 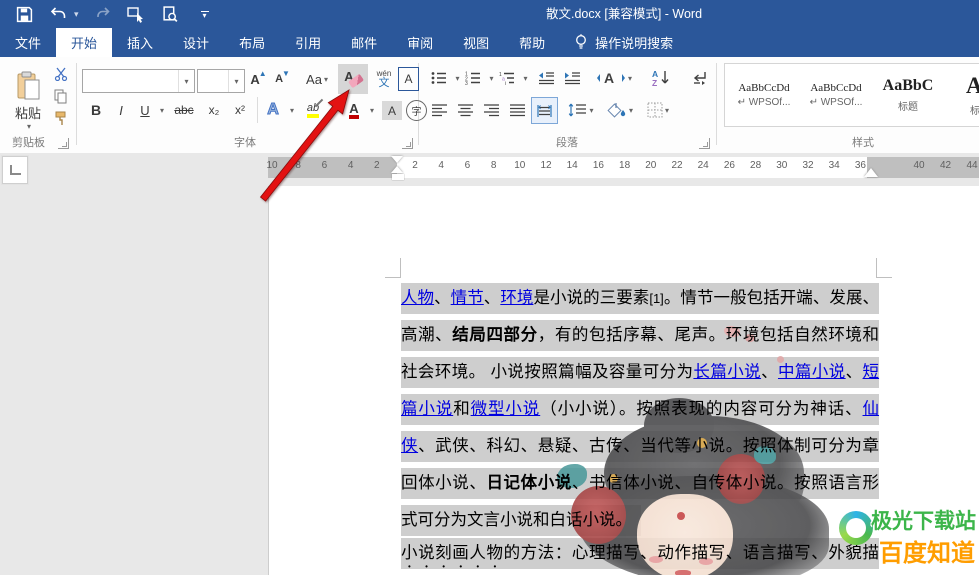 I want to click on numbering-icon: 123, so click(x=473, y=78).